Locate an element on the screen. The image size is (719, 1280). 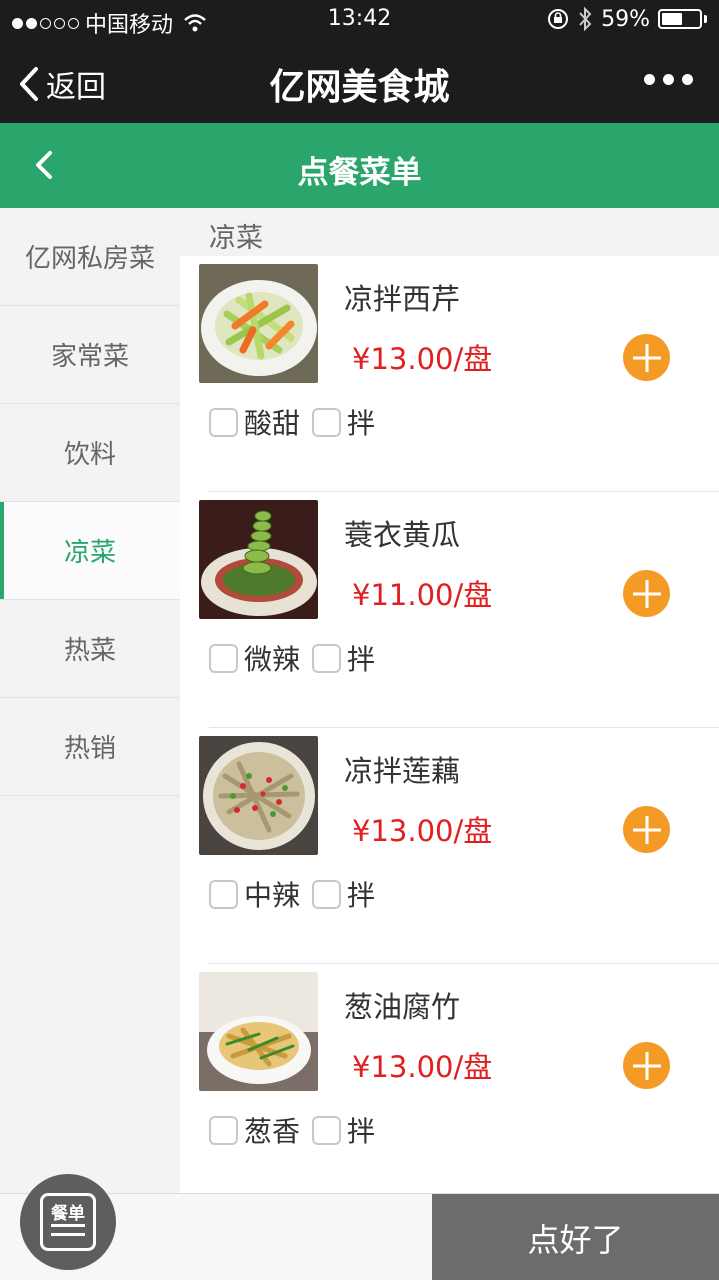
dish-item: 凉拌西芹 ¥13.00/盘 酸甜 拌 is located at coordinates (449, 374).